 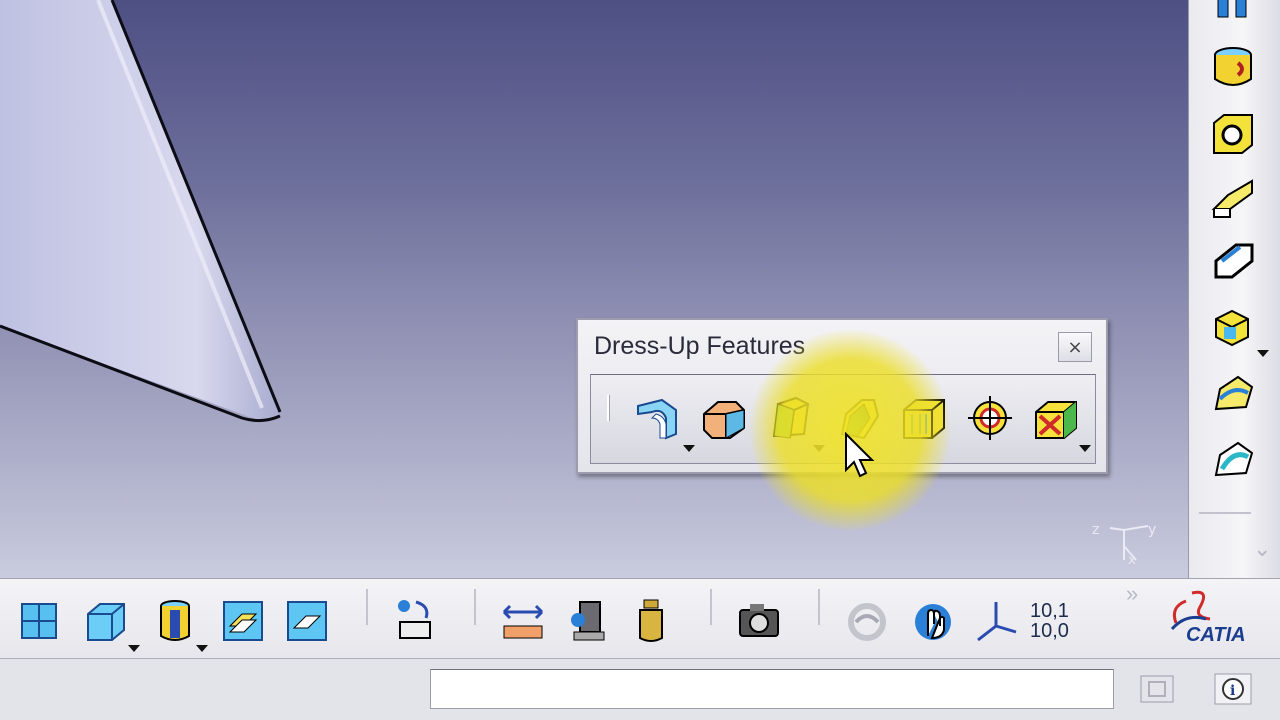 What do you see at coordinates (1233, 394) in the screenshot?
I see `multi-section-solid-icon` at bounding box center [1233, 394].